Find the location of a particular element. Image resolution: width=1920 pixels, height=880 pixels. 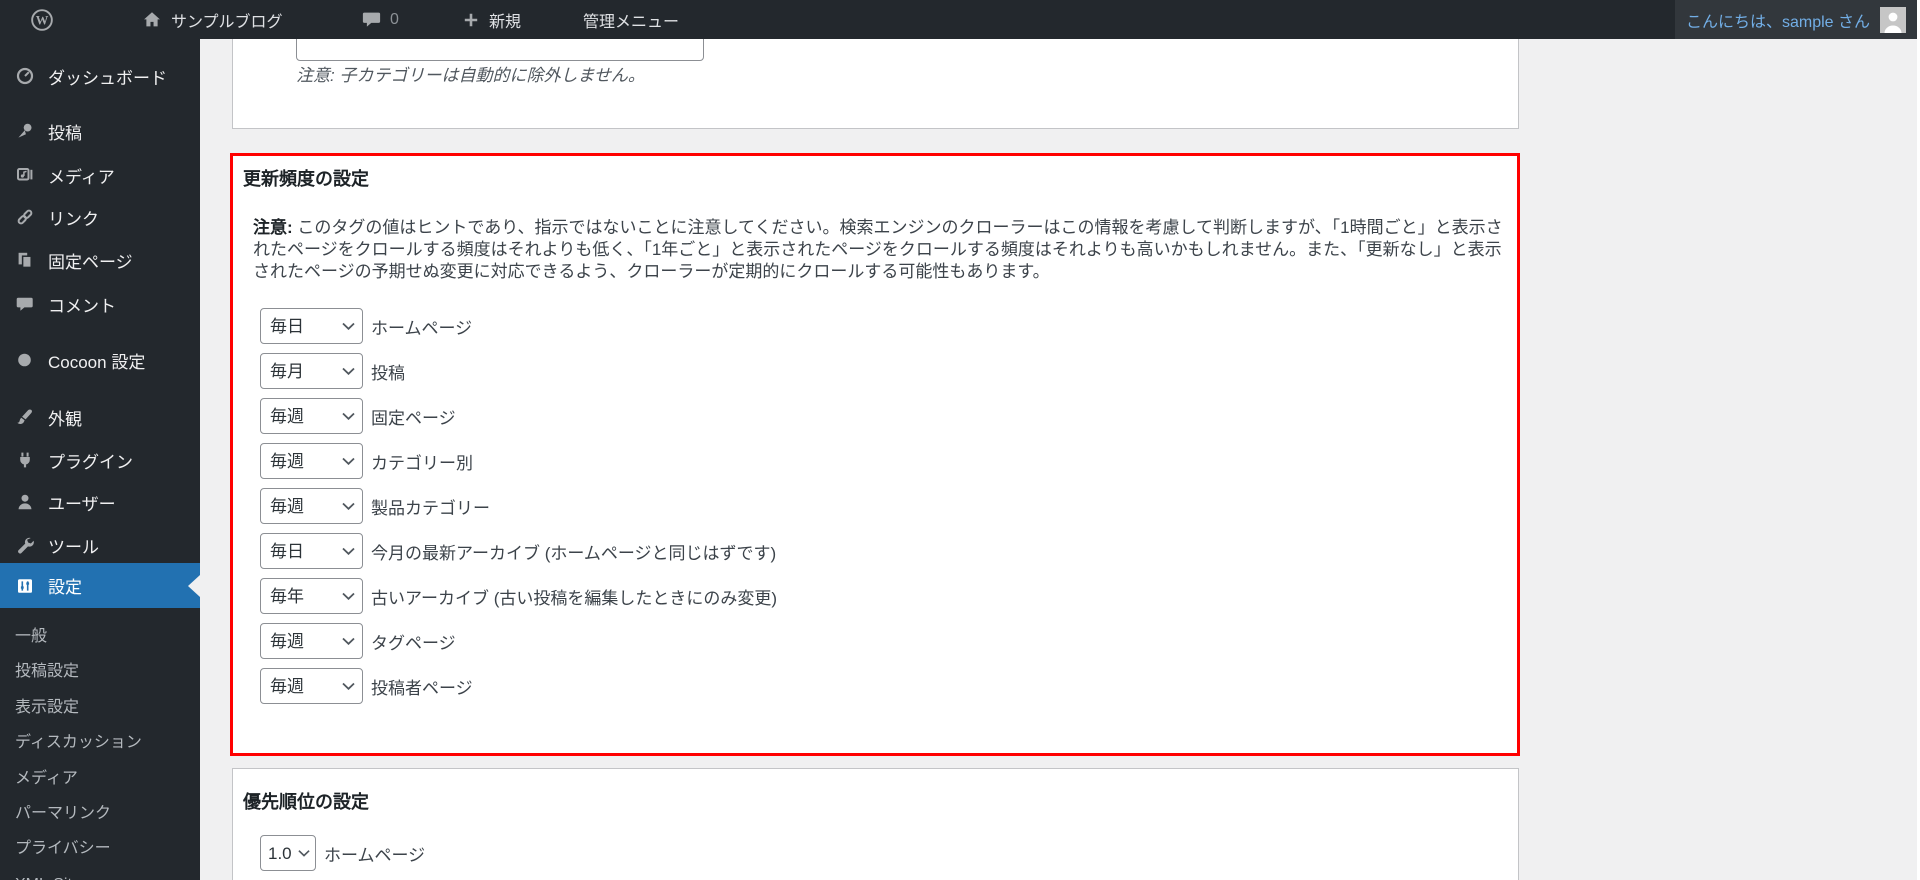

frequency-row-label: 固定ページ is located at coordinates (413, 418).